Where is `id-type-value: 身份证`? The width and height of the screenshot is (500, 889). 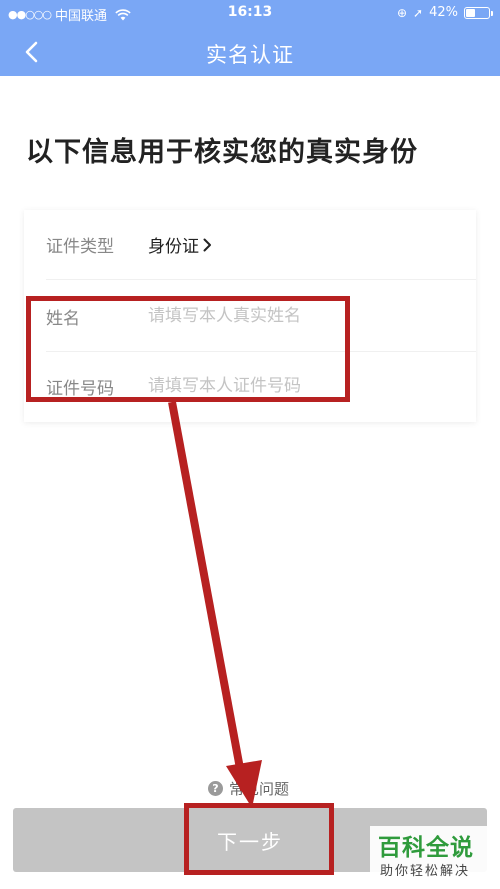
id-type-value: 身份证 is located at coordinates (173, 247).